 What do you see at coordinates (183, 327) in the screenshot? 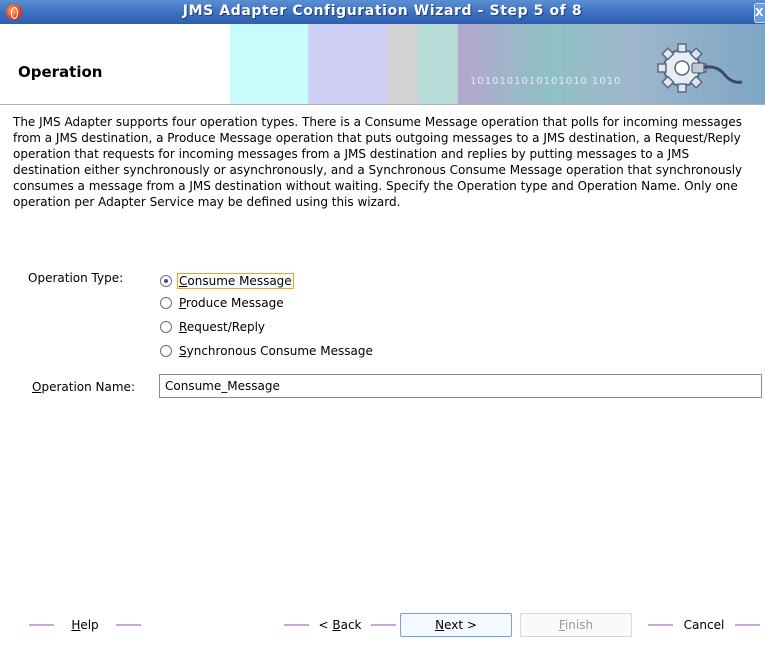
I see `mnemonic-r: R` at bounding box center [183, 327].